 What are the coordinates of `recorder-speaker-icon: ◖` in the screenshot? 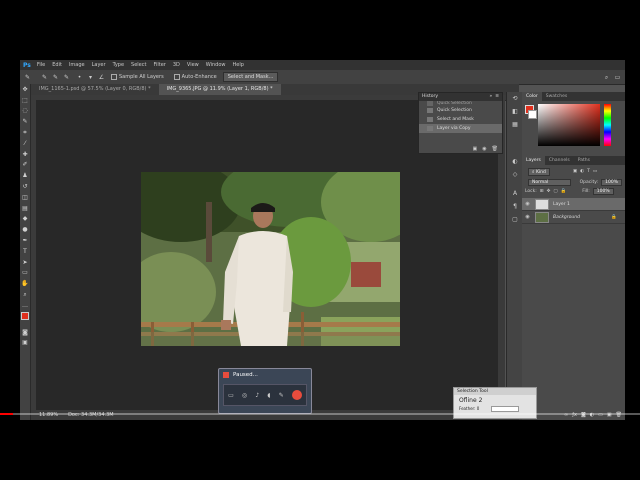 It's located at (268, 395).